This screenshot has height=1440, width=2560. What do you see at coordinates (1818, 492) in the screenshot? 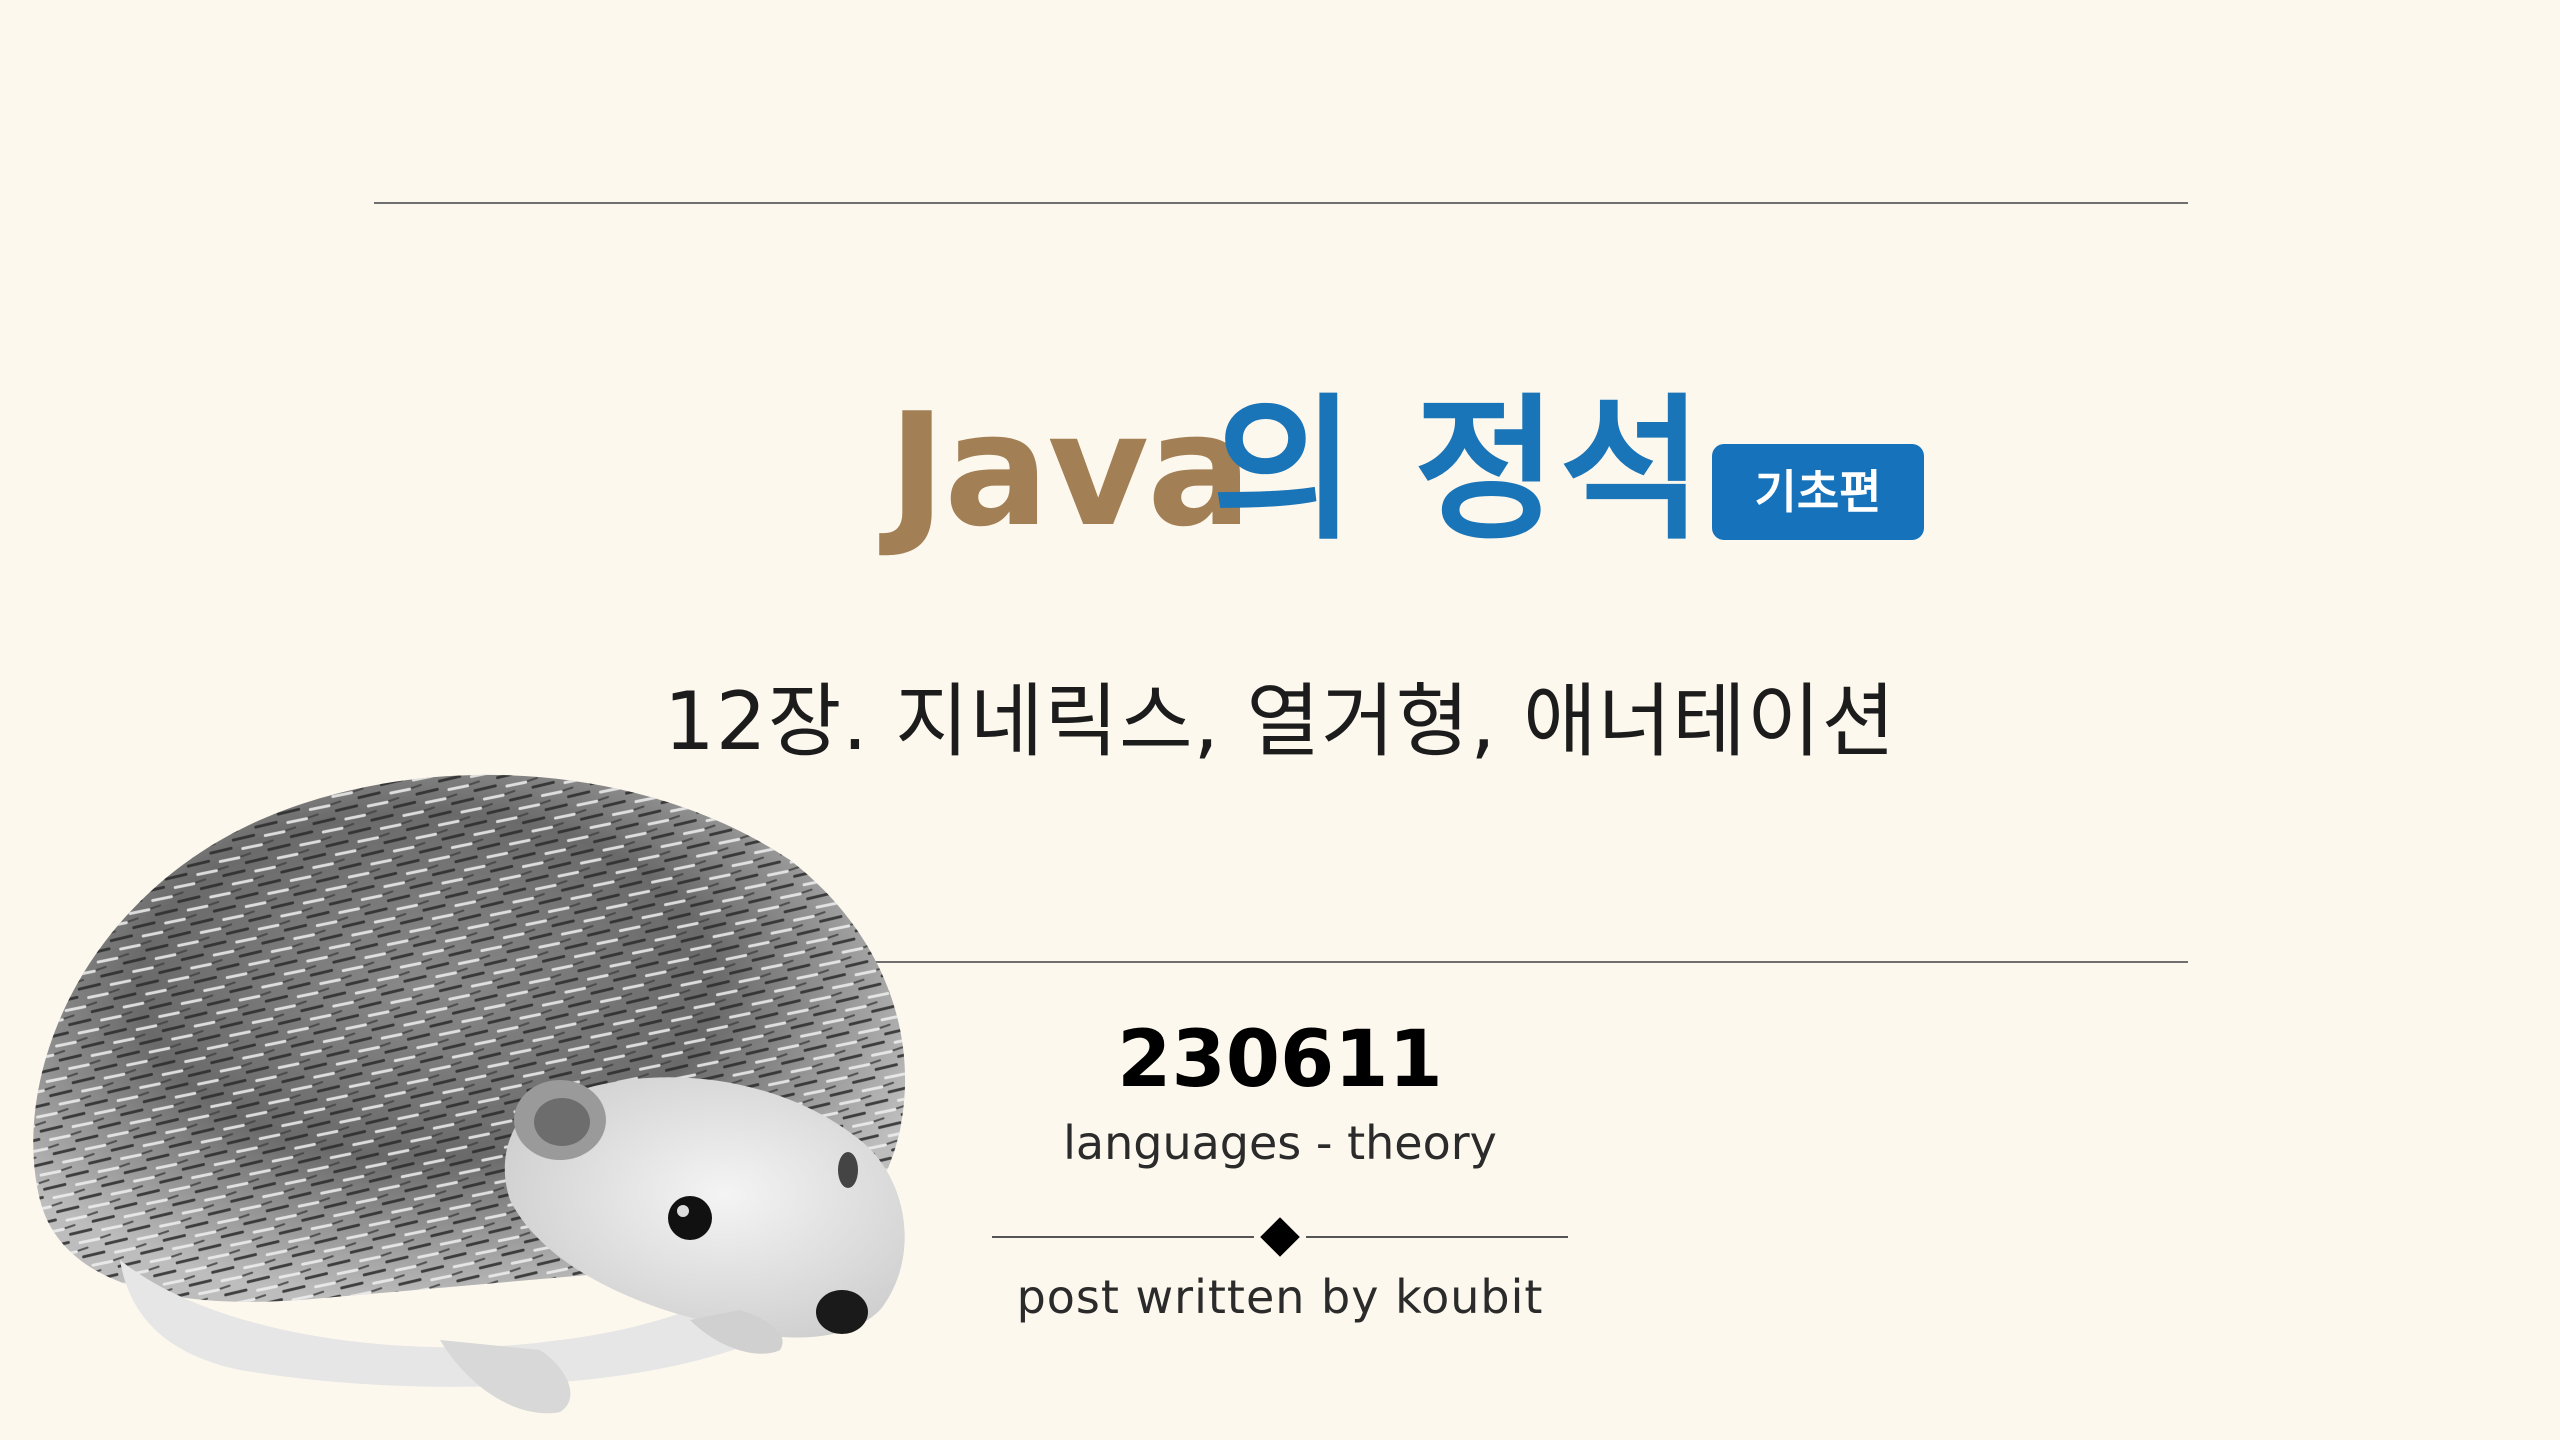
I see `level-badge: 기초편` at bounding box center [1818, 492].